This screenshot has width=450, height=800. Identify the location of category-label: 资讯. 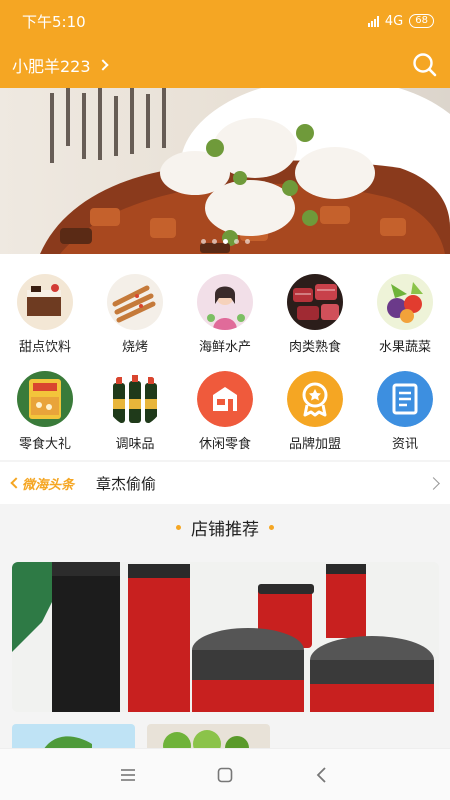
(404, 444).